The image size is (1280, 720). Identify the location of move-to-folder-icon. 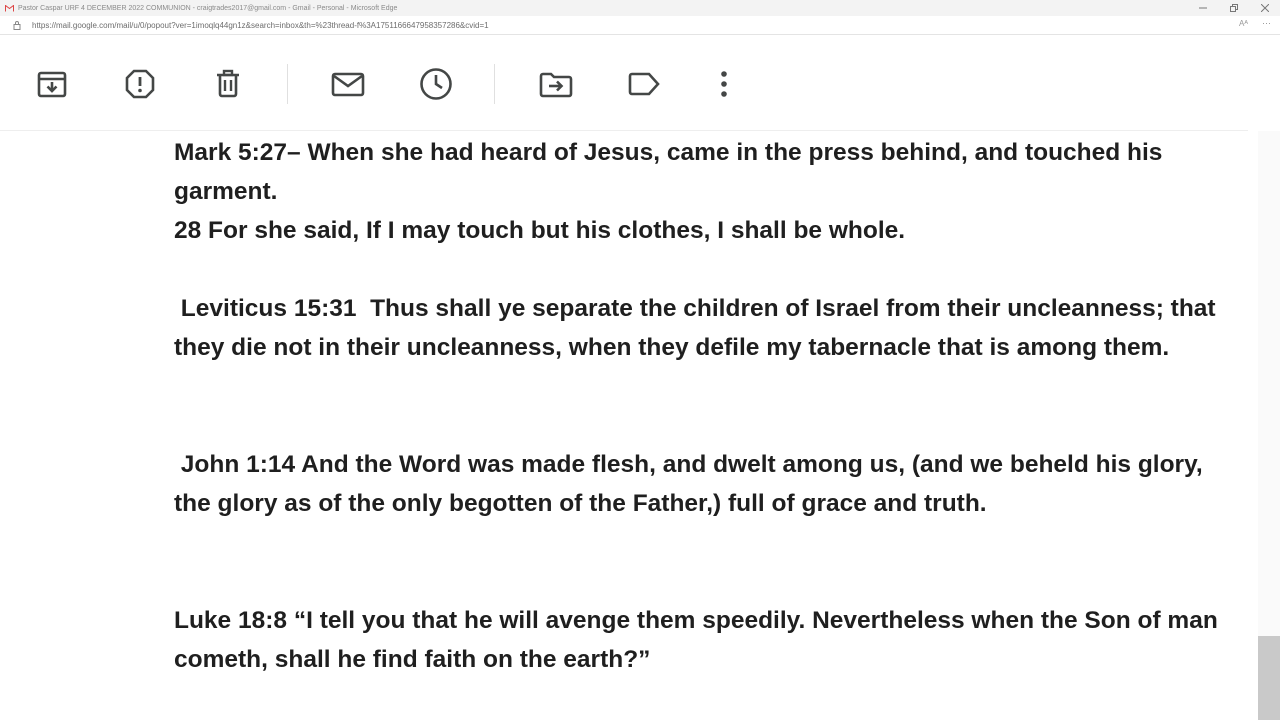
(556, 85).